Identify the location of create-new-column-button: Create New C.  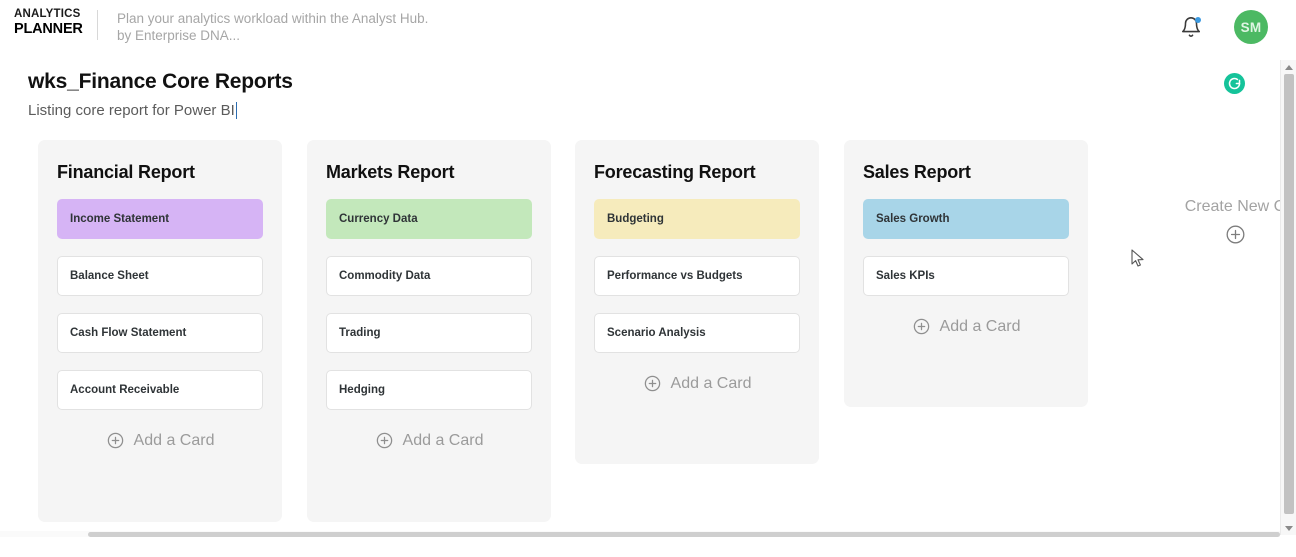
(1225, 221).